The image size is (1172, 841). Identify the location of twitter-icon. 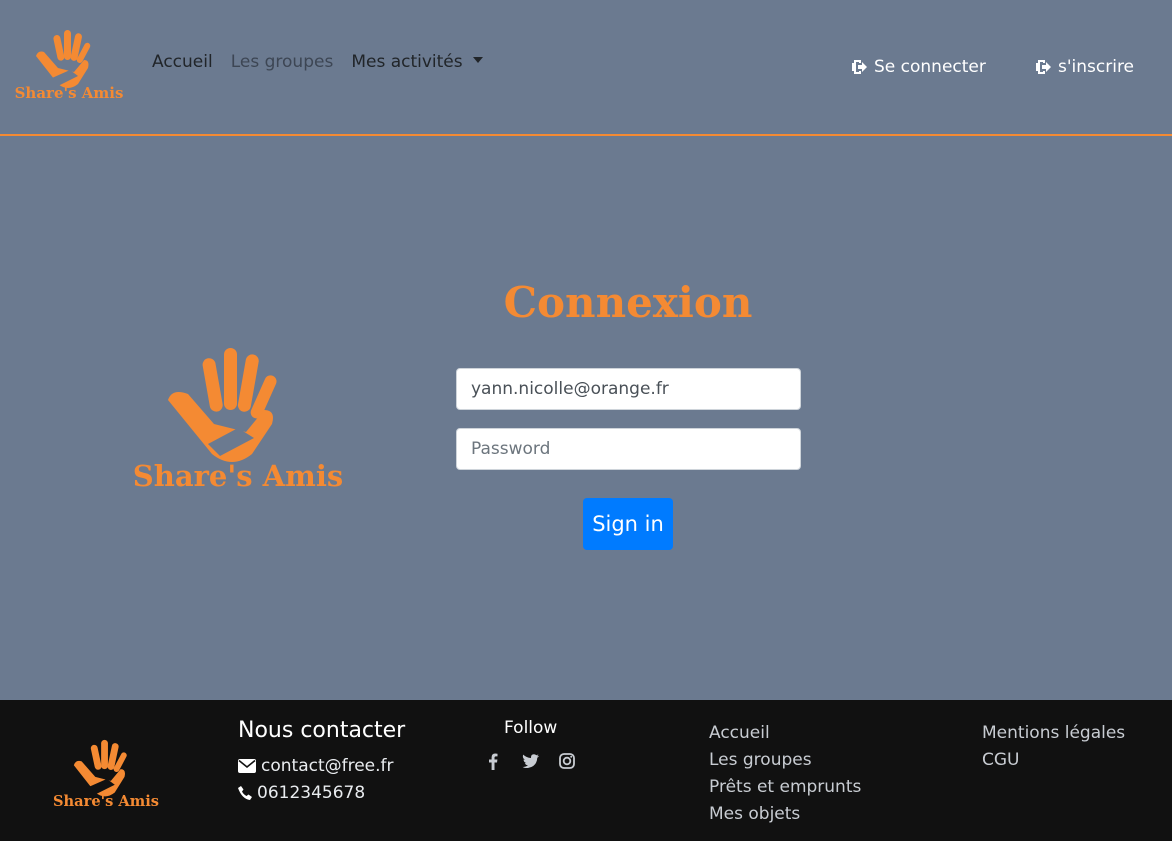
(530, 761).